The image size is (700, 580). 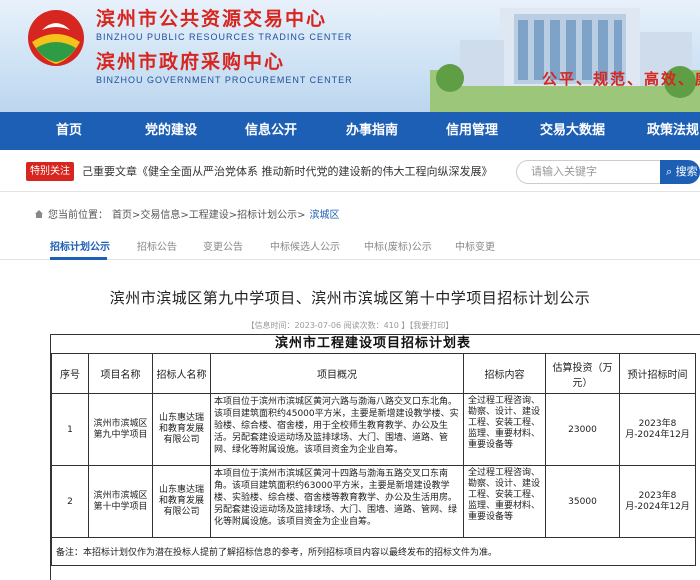 I want to click on site-logo, so click(x=56, y=38).